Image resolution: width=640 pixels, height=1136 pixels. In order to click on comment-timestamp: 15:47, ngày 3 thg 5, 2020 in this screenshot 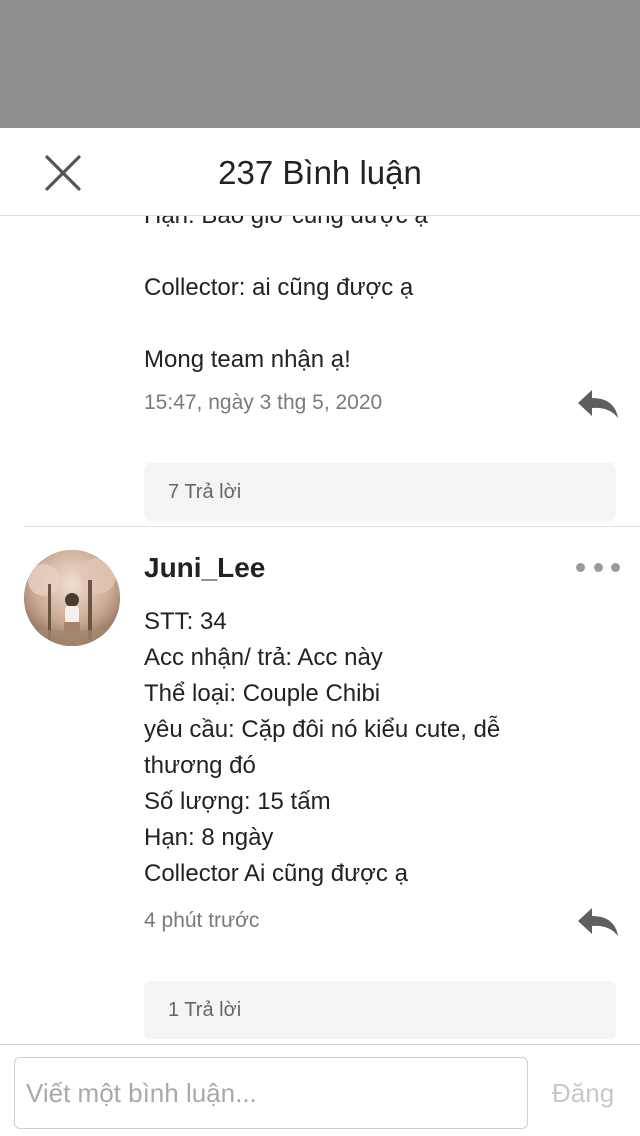, I will do `click(263, 402)`.